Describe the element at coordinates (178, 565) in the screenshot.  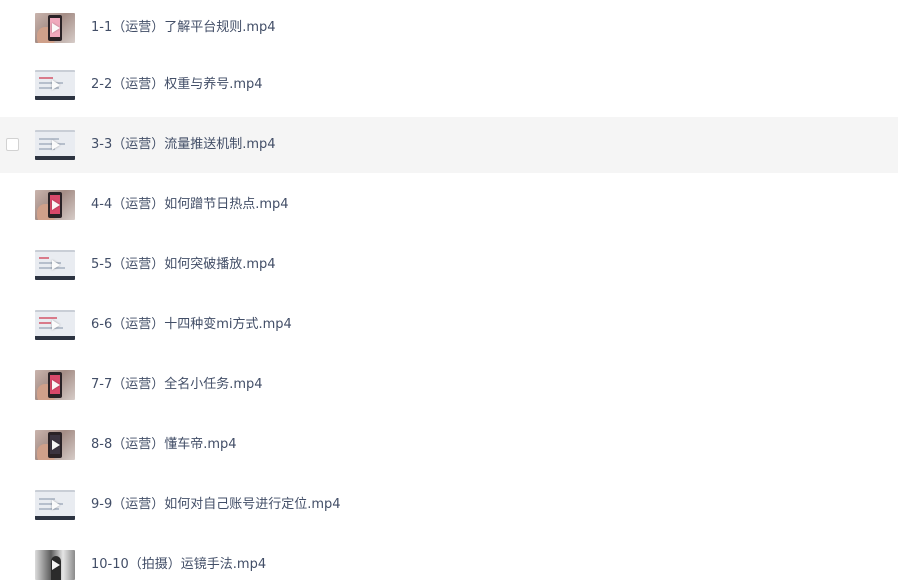
I see `file-name: 10-10（拍摄）运镜手法.mp4` at that location.